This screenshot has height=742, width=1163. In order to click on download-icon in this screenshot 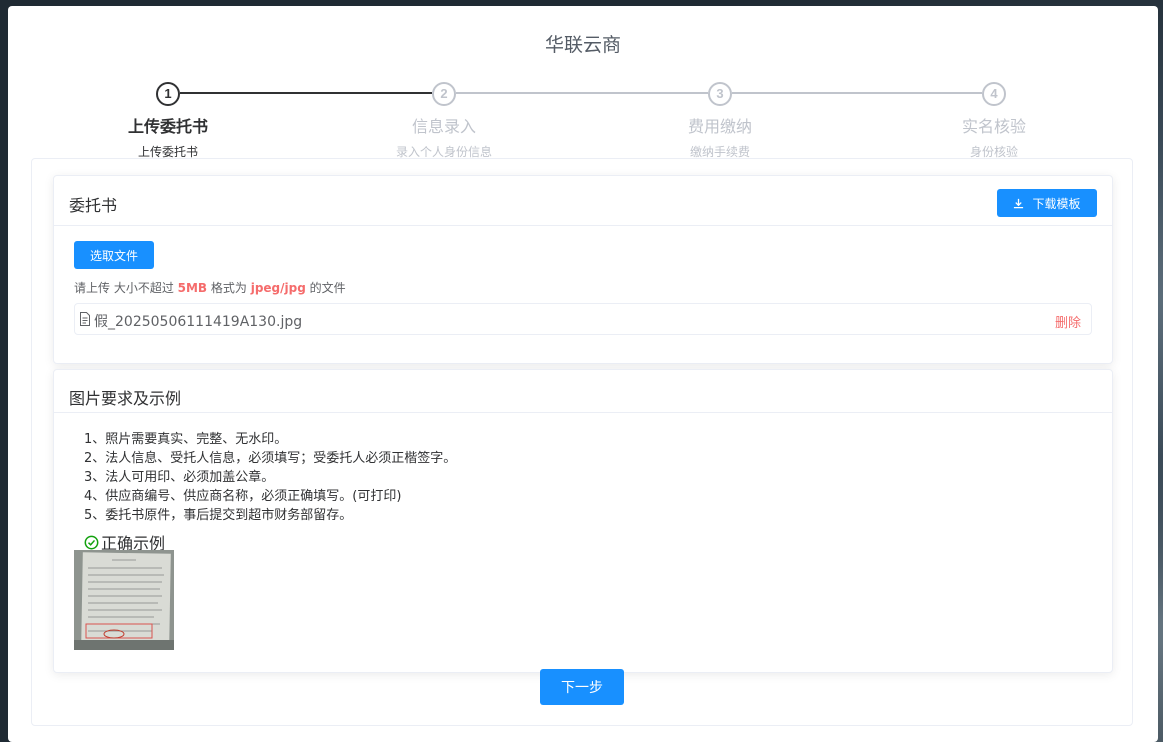, I will do `click(1019, 203)`.